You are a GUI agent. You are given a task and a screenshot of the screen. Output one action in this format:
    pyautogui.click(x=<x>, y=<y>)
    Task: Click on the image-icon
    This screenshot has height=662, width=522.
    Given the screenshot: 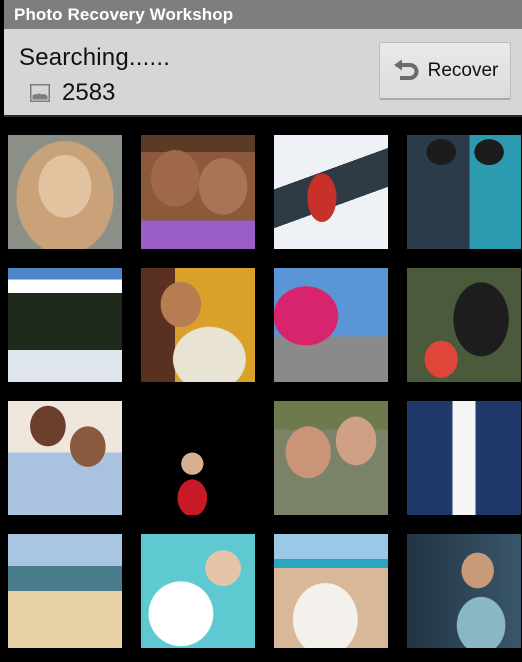 What is the action you would take?
    pyautogui.click(x=40, y=93)
    